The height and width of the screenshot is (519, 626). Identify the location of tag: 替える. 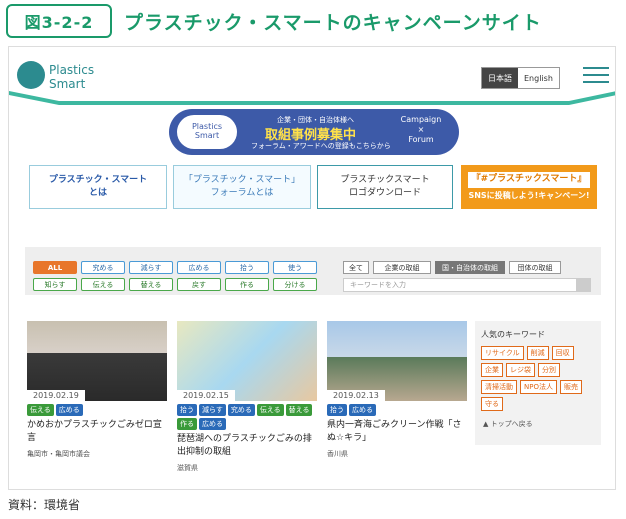
(299, 410).